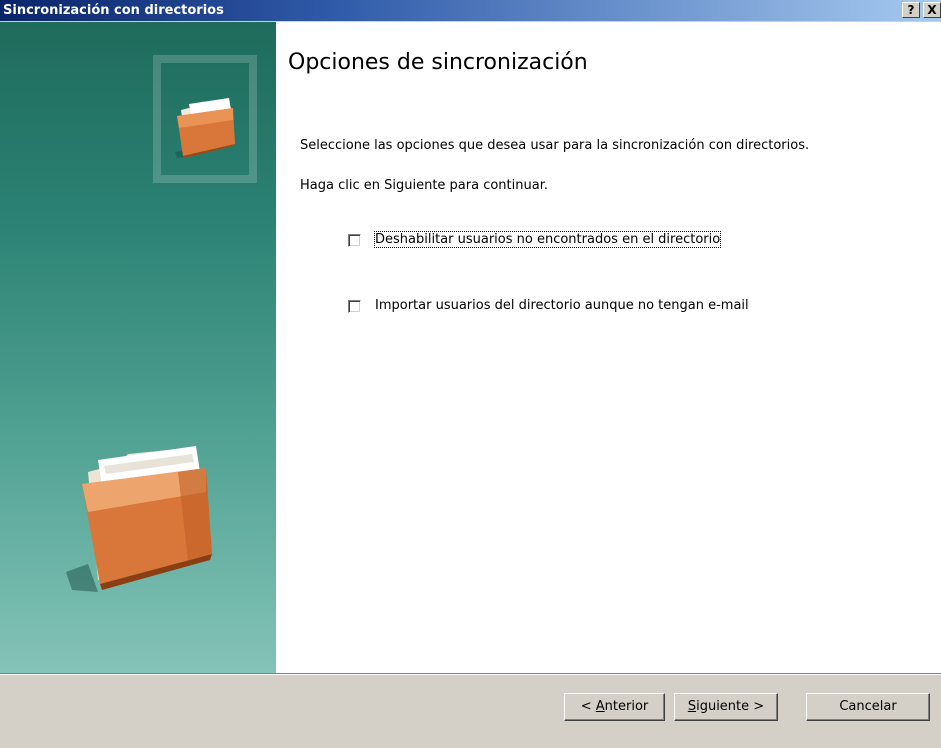 This screenshot has height=748, width=941. Describe the element at coordinates (588, 706) in the screenshot. I see `back-button-prefix: <` at that location.